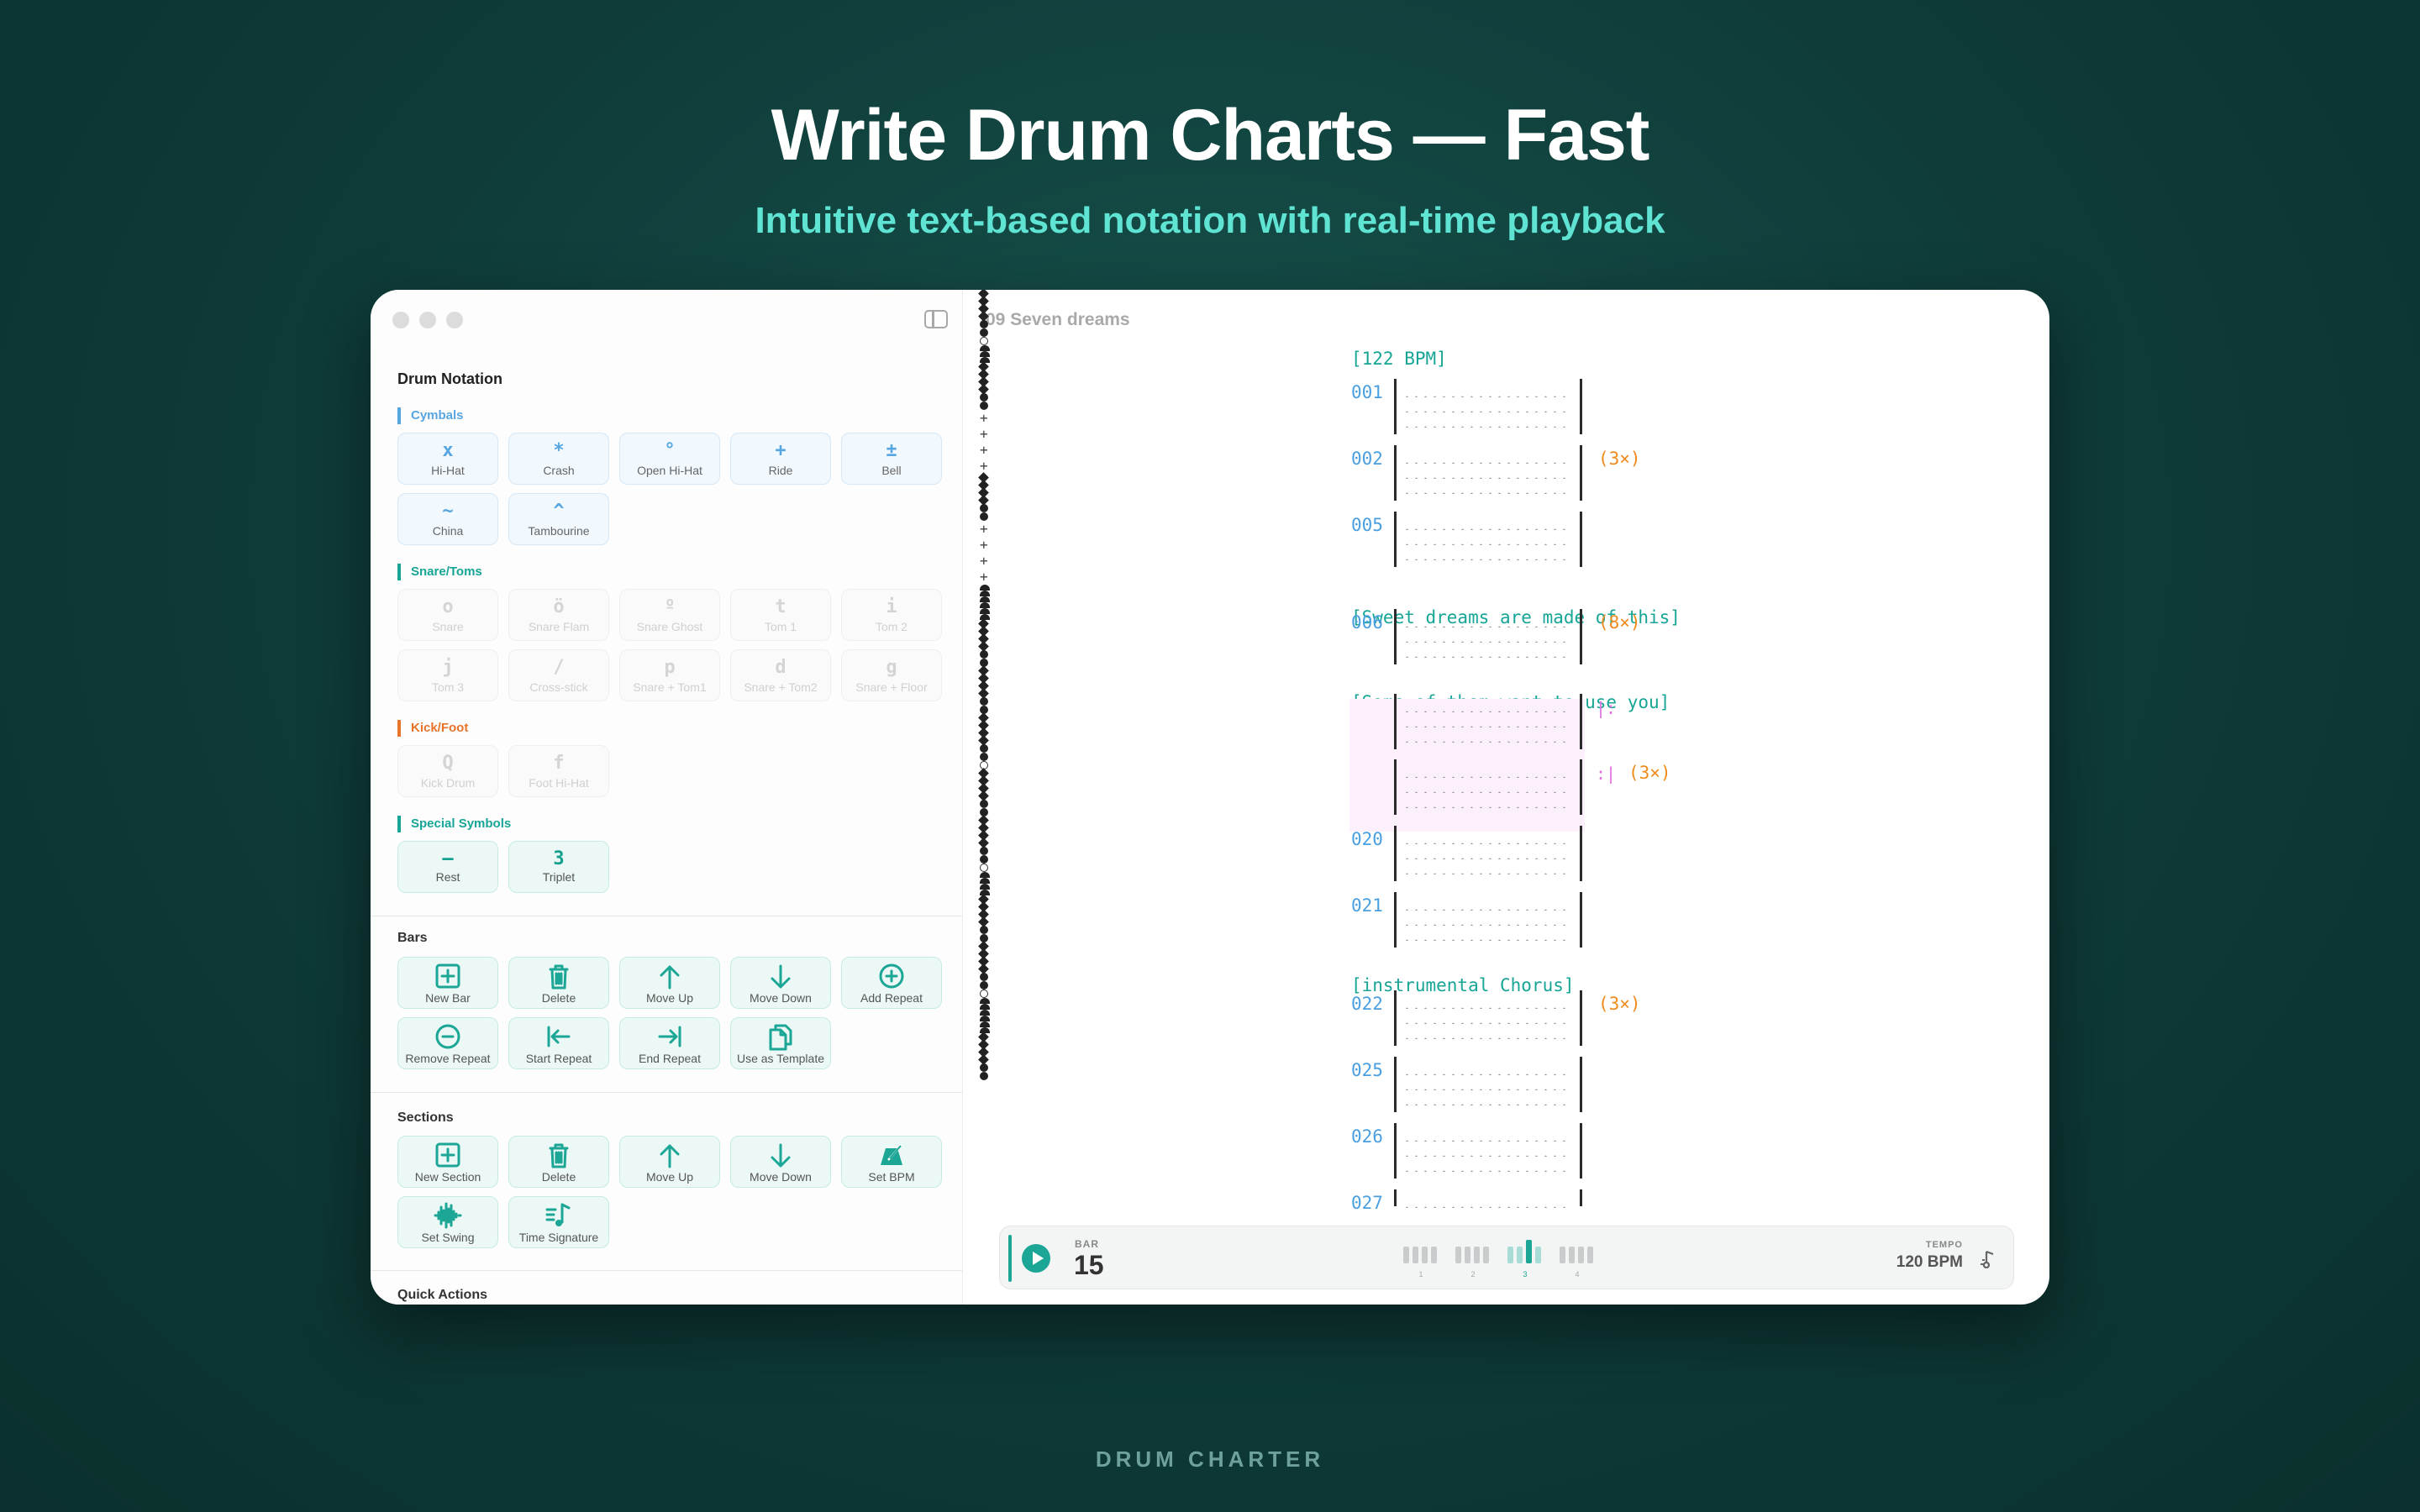 This screenshot has height=1512, width=2420. Describe the element at coordinates (892, 615) in the screenshot. I see `snare-tom-2-button: i Tom 2` at that location.